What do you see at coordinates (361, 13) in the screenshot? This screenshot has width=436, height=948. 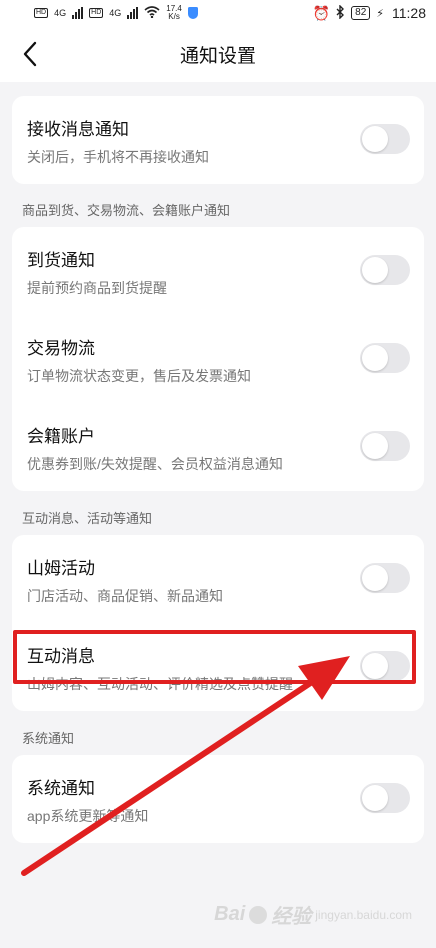 I see `battery-level: 82` at bounding box center [361, 13].